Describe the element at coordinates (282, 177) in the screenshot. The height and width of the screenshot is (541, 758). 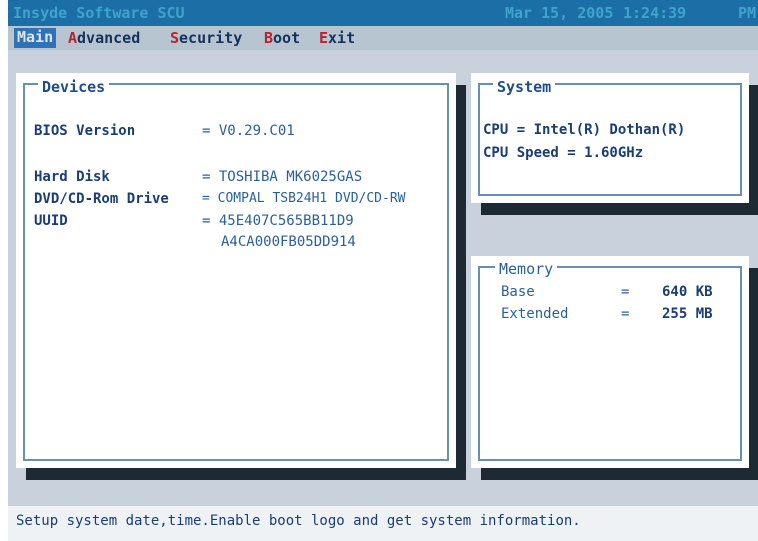
I see `hard-disk-value: = TOSHIBA MK6025GAS` at that location.